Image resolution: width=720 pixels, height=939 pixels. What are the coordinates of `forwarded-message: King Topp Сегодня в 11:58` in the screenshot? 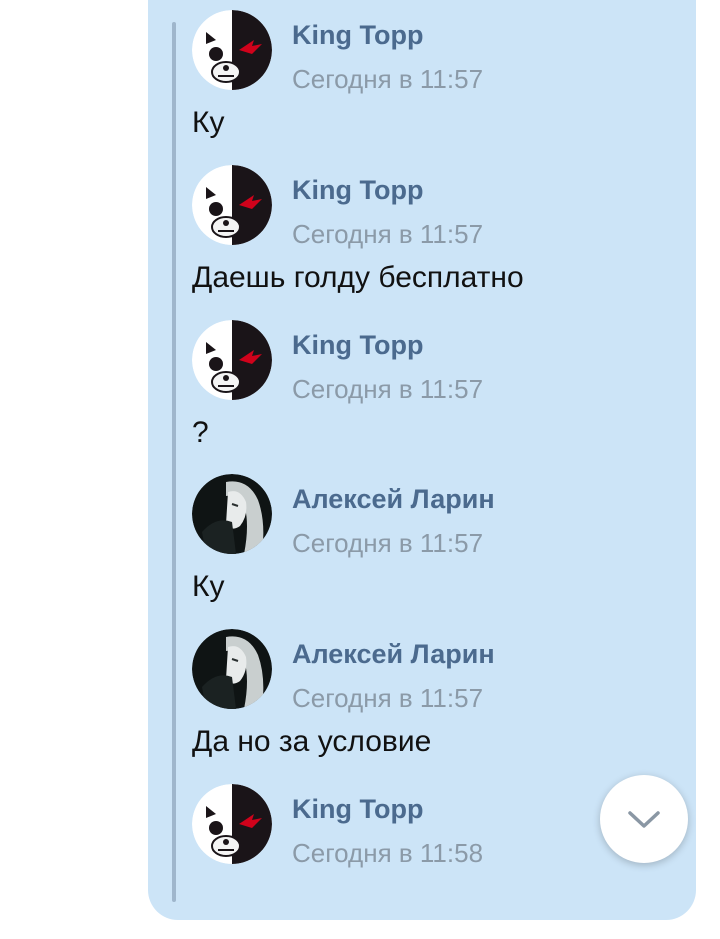 It's located at (432, 861).